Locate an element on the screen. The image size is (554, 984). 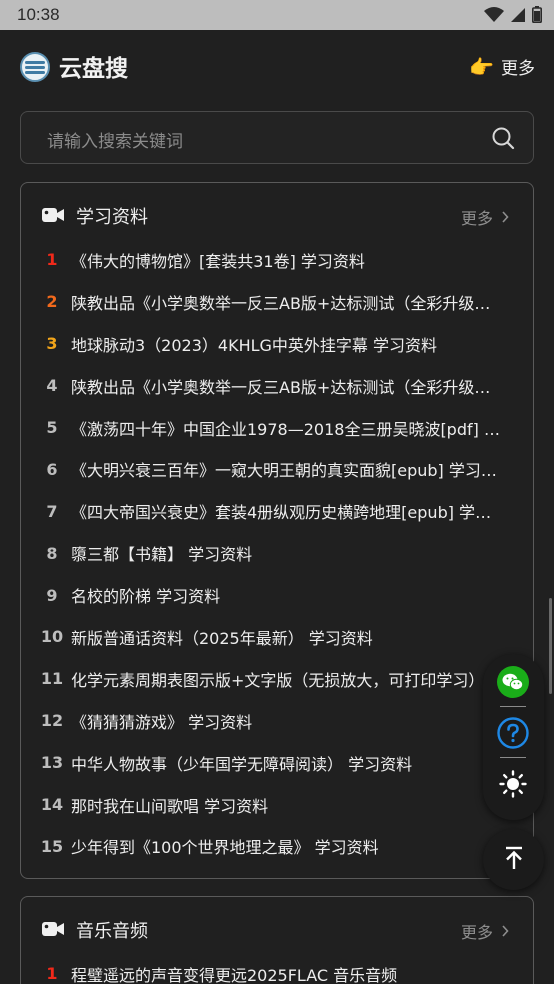
rank-number: 15 is located at coordinates (52, 846).